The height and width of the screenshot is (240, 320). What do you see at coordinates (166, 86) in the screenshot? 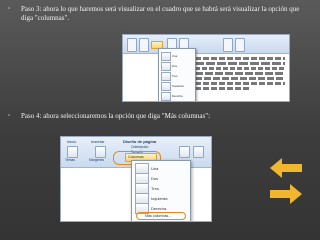
I see `left-column-icon` at bounding box center [166, 86].